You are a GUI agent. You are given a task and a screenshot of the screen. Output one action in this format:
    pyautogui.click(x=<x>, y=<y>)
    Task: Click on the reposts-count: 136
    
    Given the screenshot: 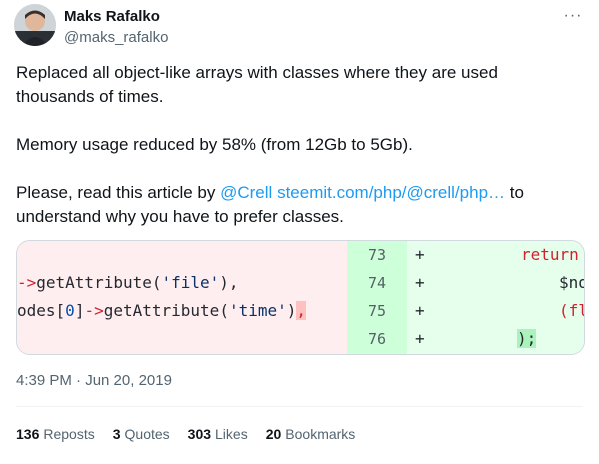 What is the action you would take?
    pyautogui.click(x=28, y=434)
    